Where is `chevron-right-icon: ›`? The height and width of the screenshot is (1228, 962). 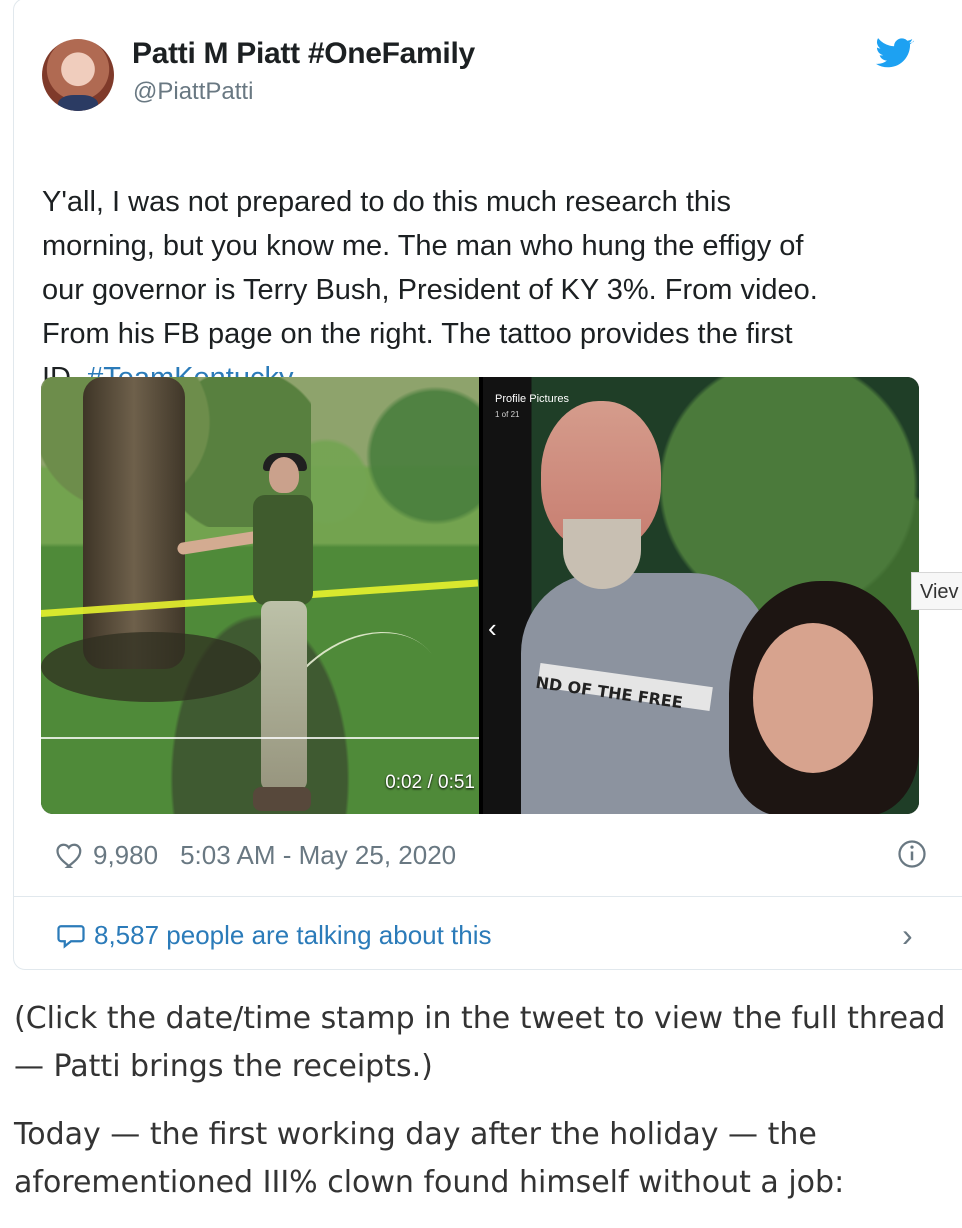 chevron-right-icon: › is located at coordinates (907, 935).